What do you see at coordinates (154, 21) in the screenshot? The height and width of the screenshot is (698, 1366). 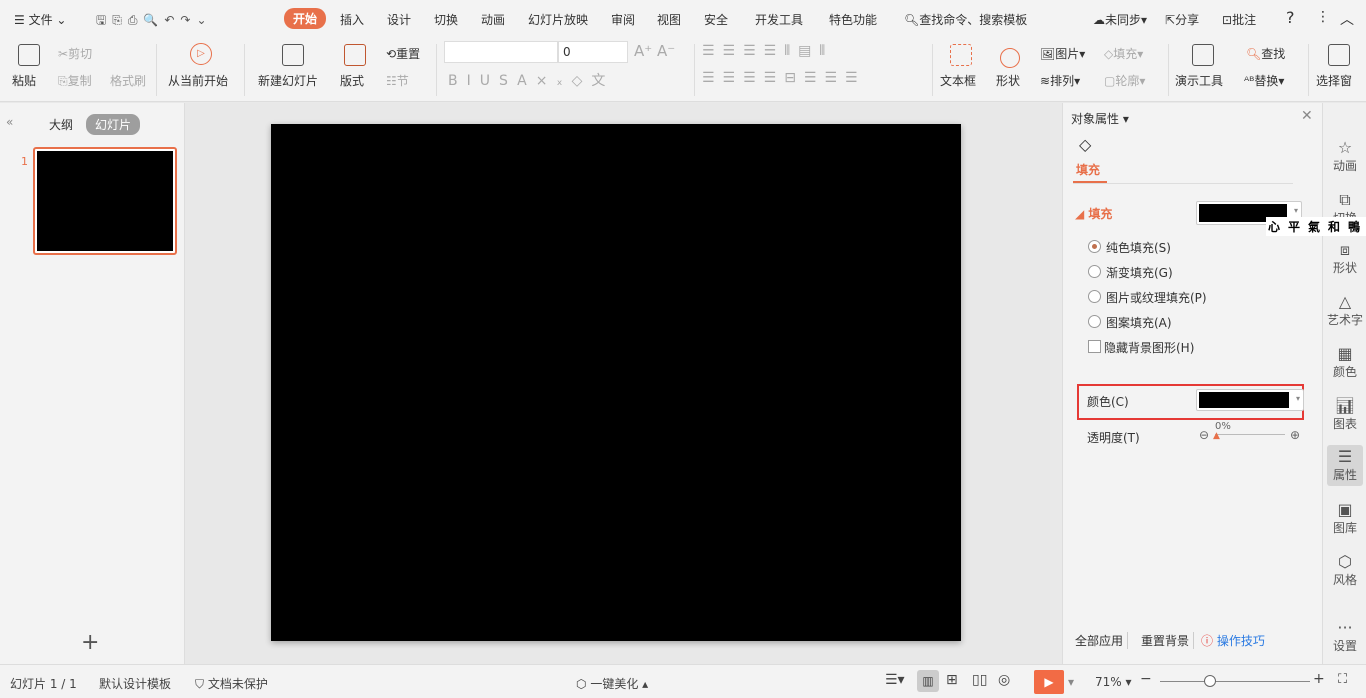 I see `quick-access-icons: 🖫⎘⎙🔍↶↷⌄` at bounding box center [154, 21].